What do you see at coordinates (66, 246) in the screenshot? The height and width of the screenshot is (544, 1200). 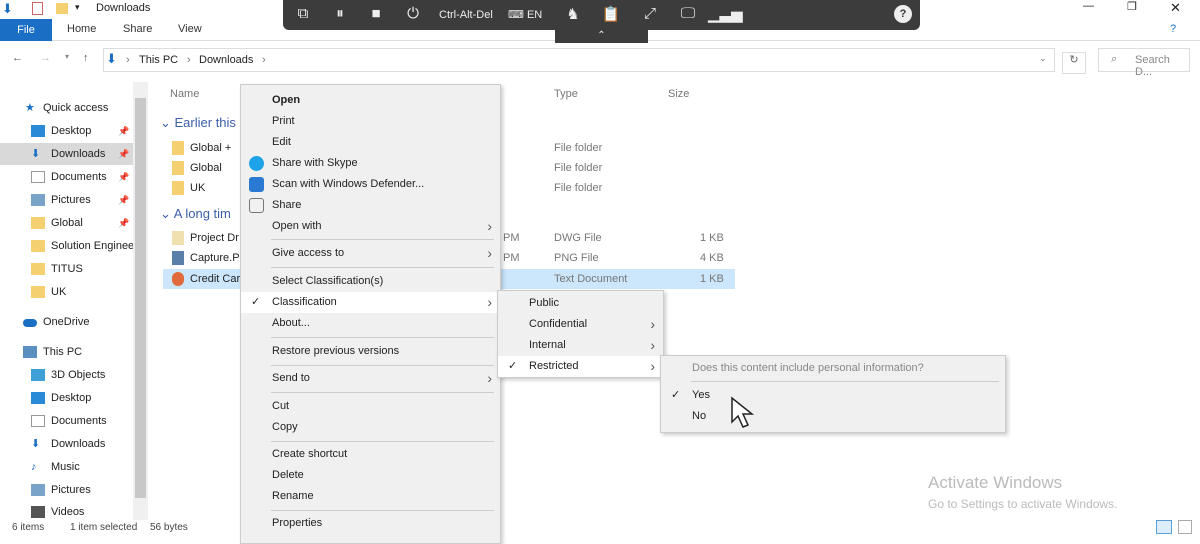 I see `nav-solution-engineering: Solution Enginee` at bounding box center [66, 246].